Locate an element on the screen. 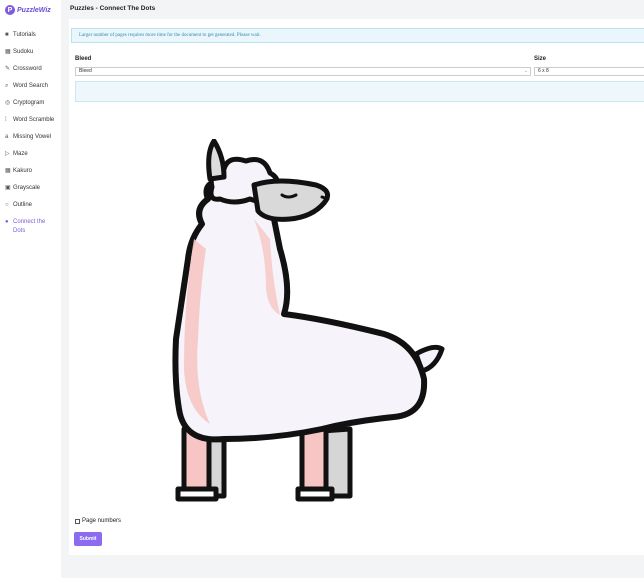 This screenshot has height=578, width=644. bleed-select: Bleed ⌄ is located at coordinates (303, 71).